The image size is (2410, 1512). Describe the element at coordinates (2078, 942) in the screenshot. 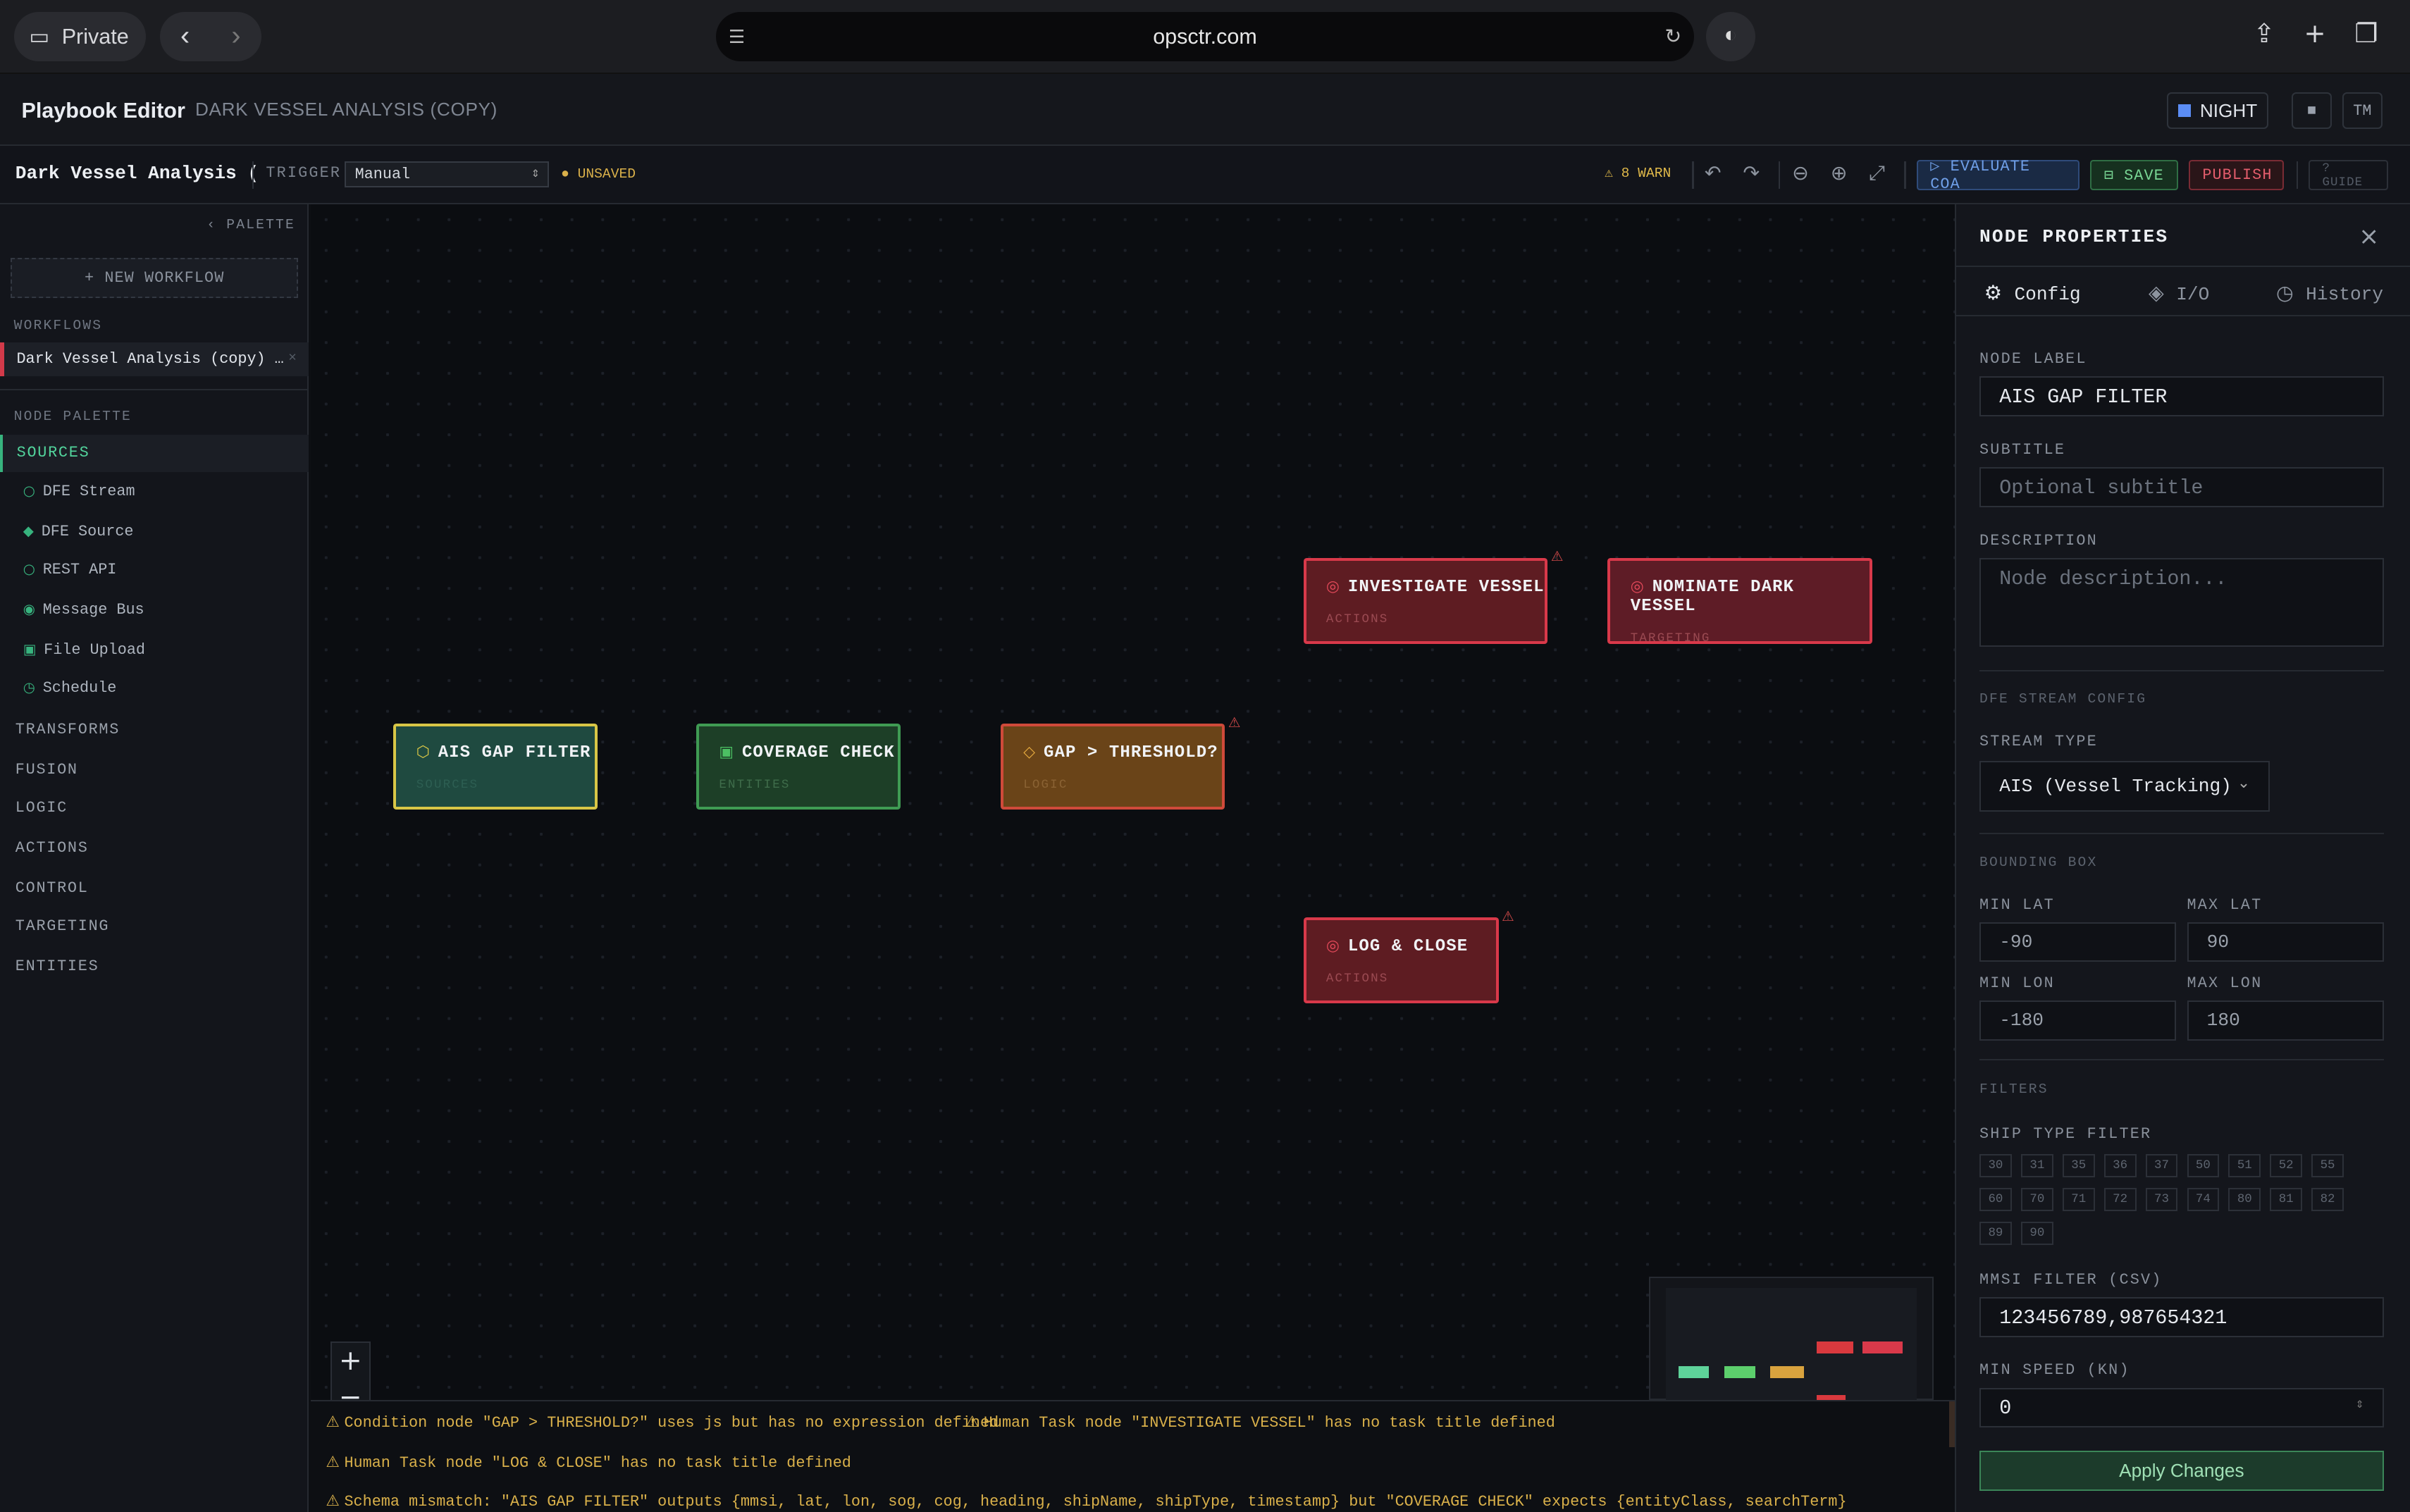

I see `min-lat-input: -90` at that location.